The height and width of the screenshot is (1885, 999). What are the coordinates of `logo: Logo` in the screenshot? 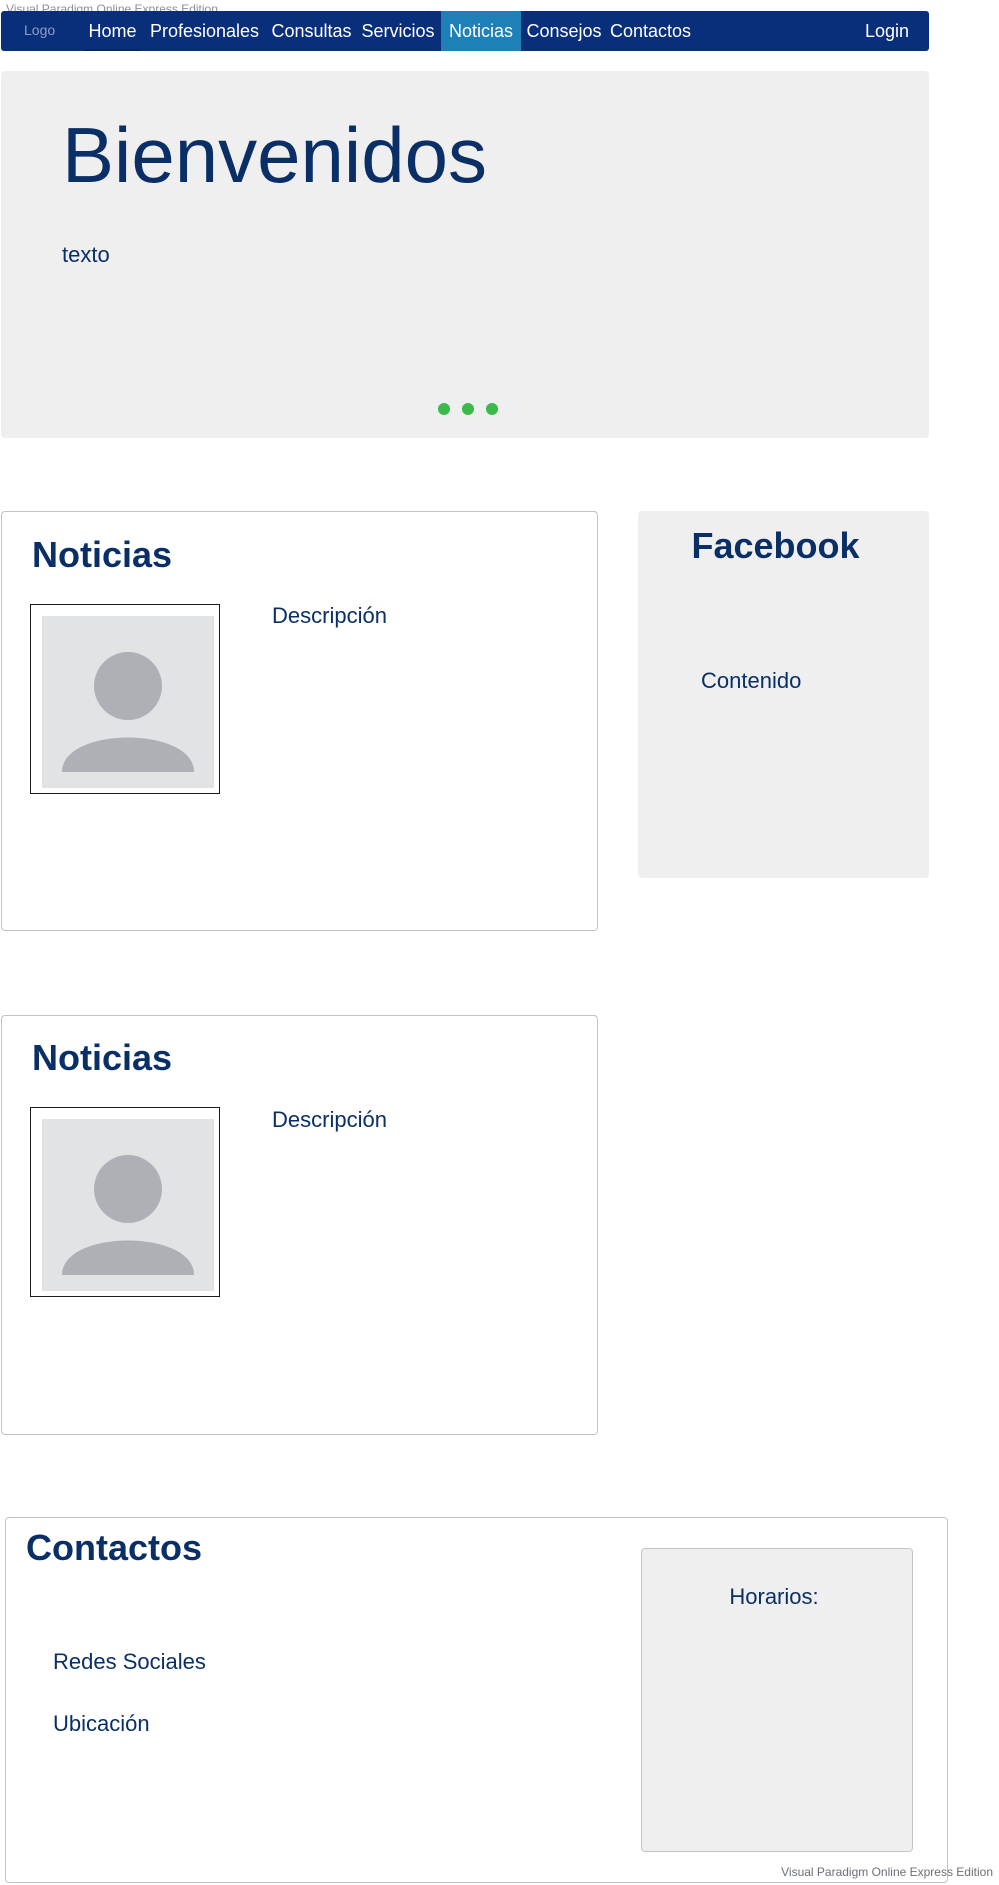 It's located at (39, 30).